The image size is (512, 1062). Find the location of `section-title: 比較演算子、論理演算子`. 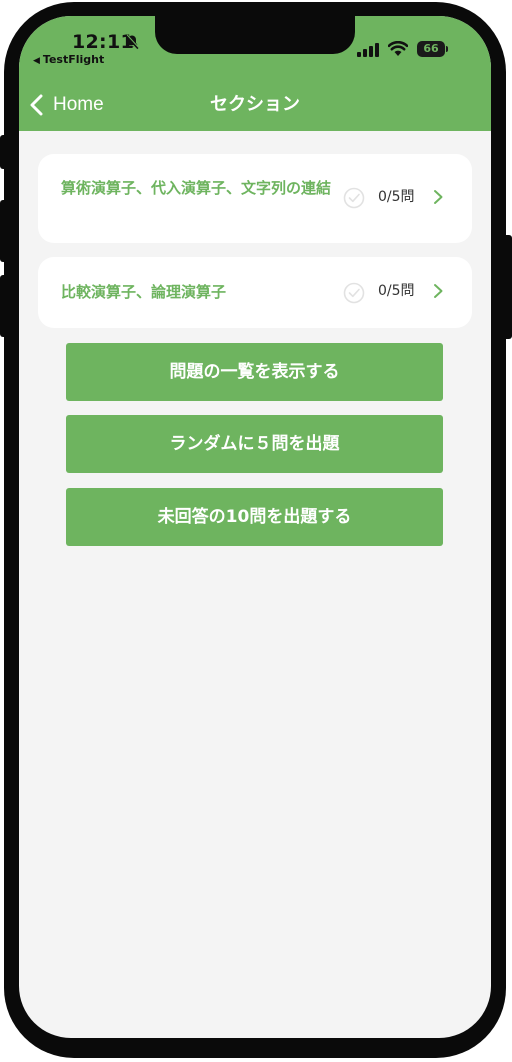

section-title: 比較演算子、論理演算子 is located at coordinates (144, 292).